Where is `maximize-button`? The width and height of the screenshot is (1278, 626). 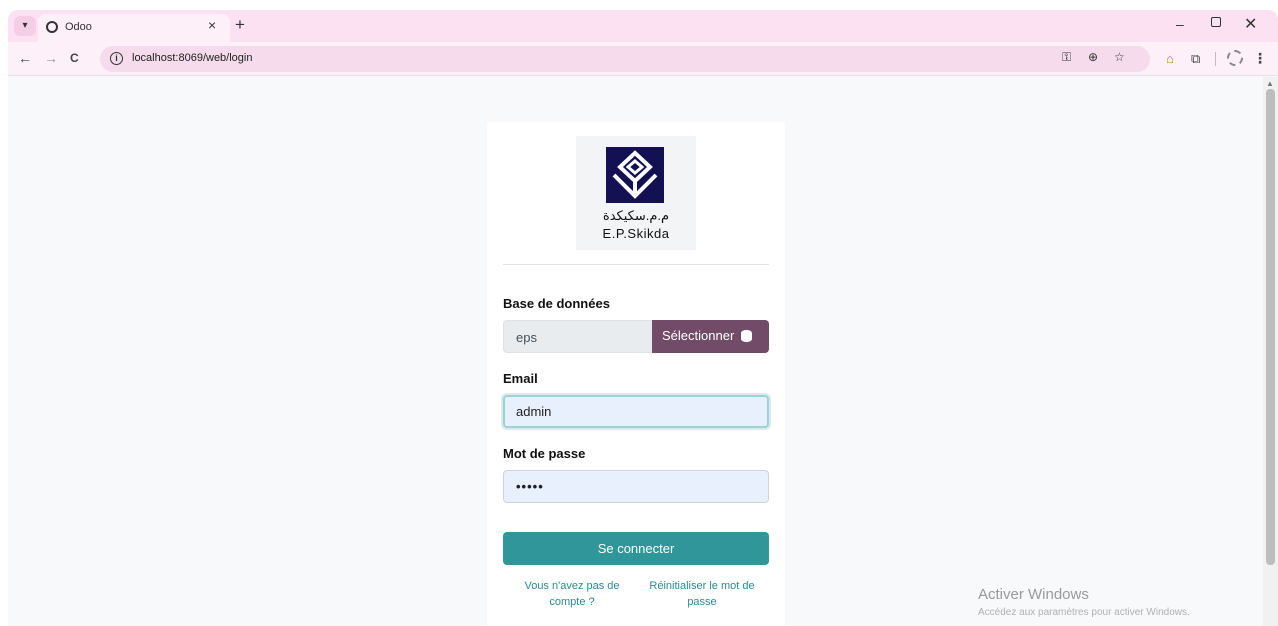
maximize-button is located at coordinates (1216, 22).